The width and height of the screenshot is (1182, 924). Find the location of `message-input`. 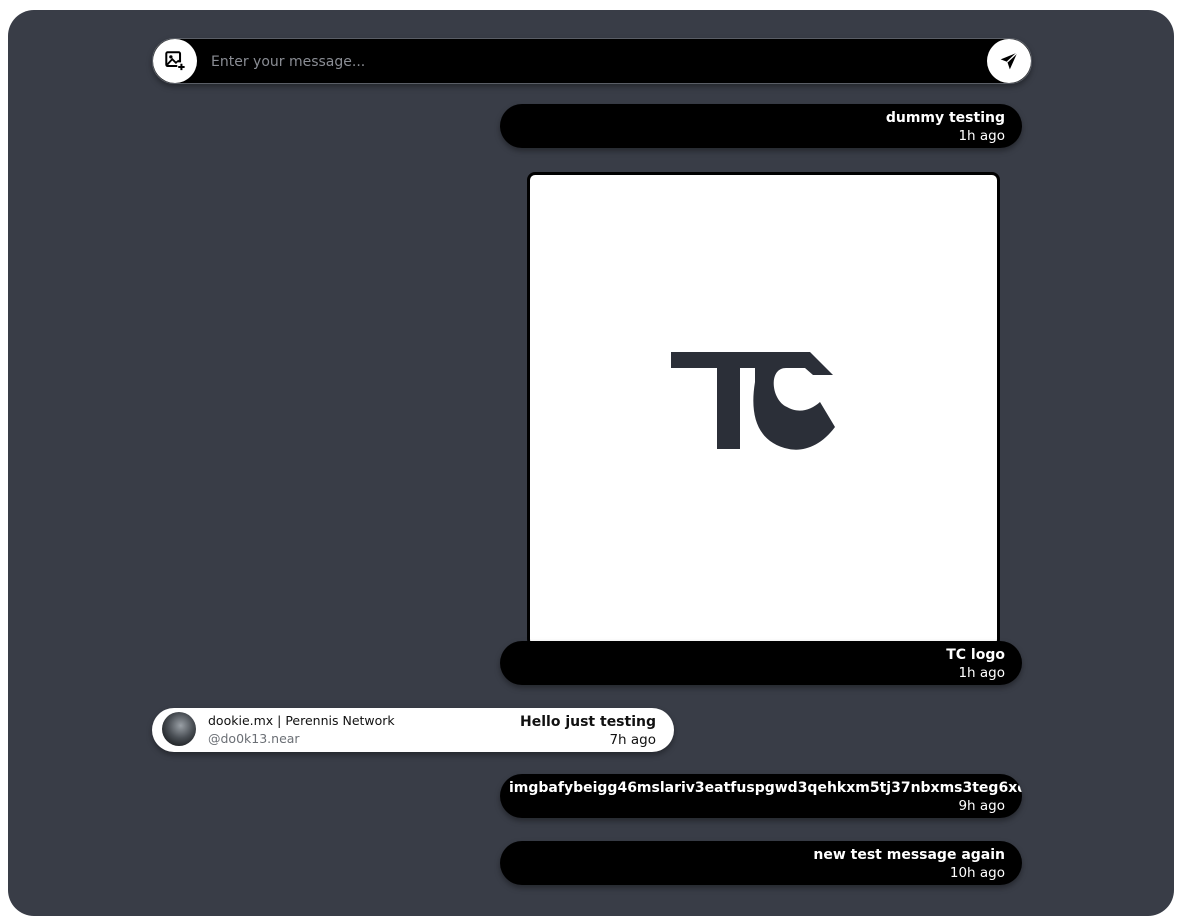

message-input is located at coordinates (591, 62).